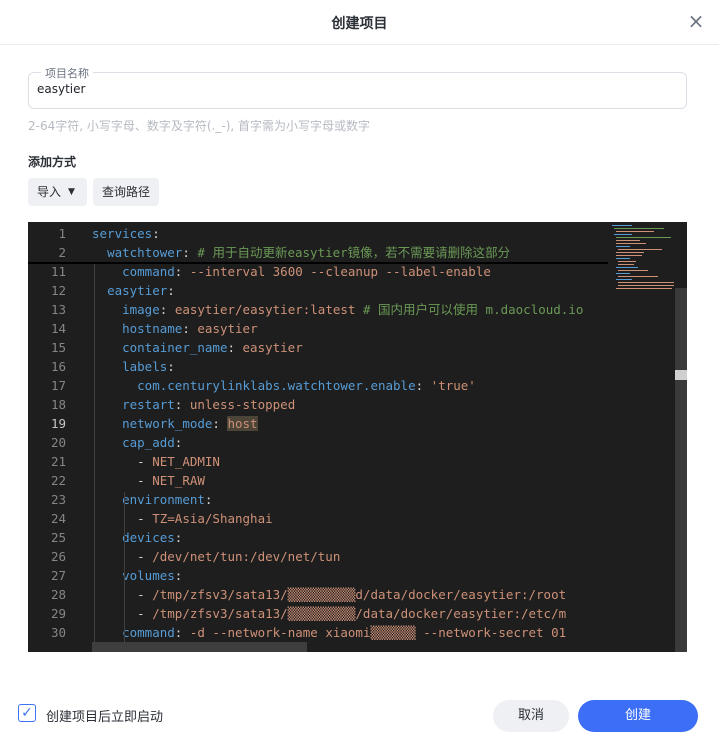  What do you see at coordinates (318, 404) in the screenshot?
I see `code-line: 18 restart: unless-stopped` at bounding box center [318, 404].